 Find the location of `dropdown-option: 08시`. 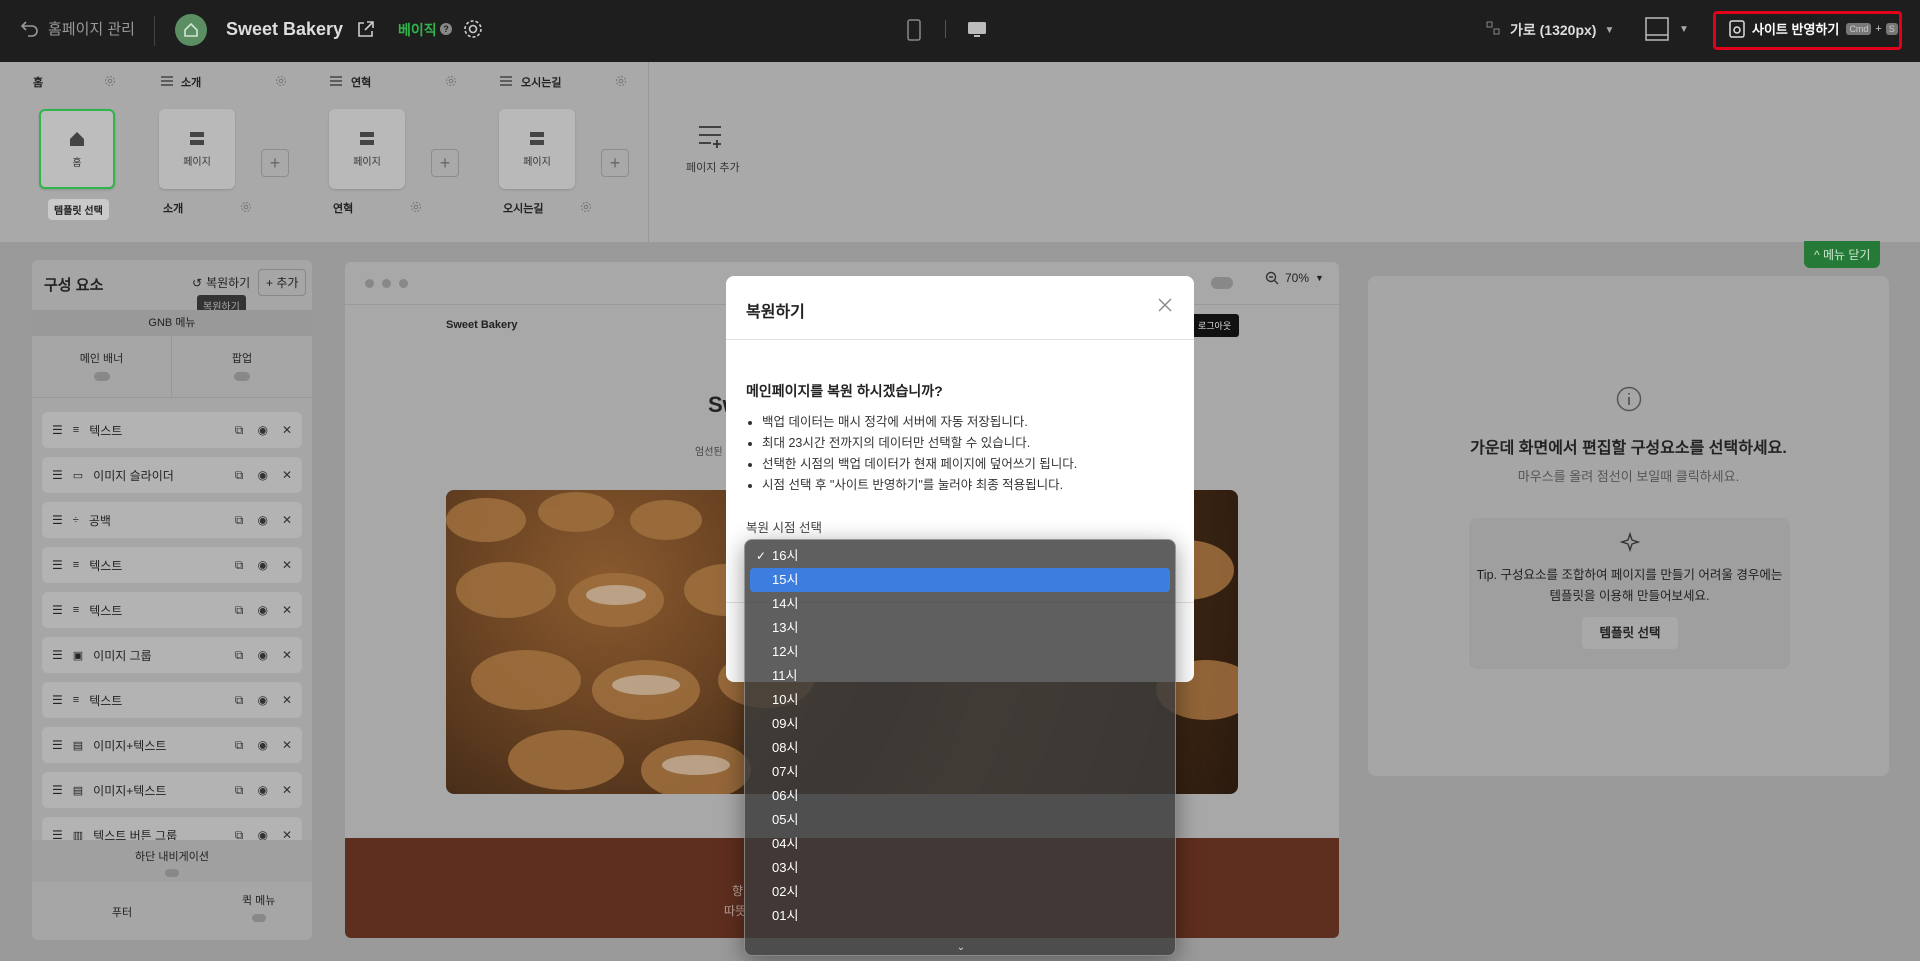

dropdown-option: 08시 is located at coordinates (960, 748).